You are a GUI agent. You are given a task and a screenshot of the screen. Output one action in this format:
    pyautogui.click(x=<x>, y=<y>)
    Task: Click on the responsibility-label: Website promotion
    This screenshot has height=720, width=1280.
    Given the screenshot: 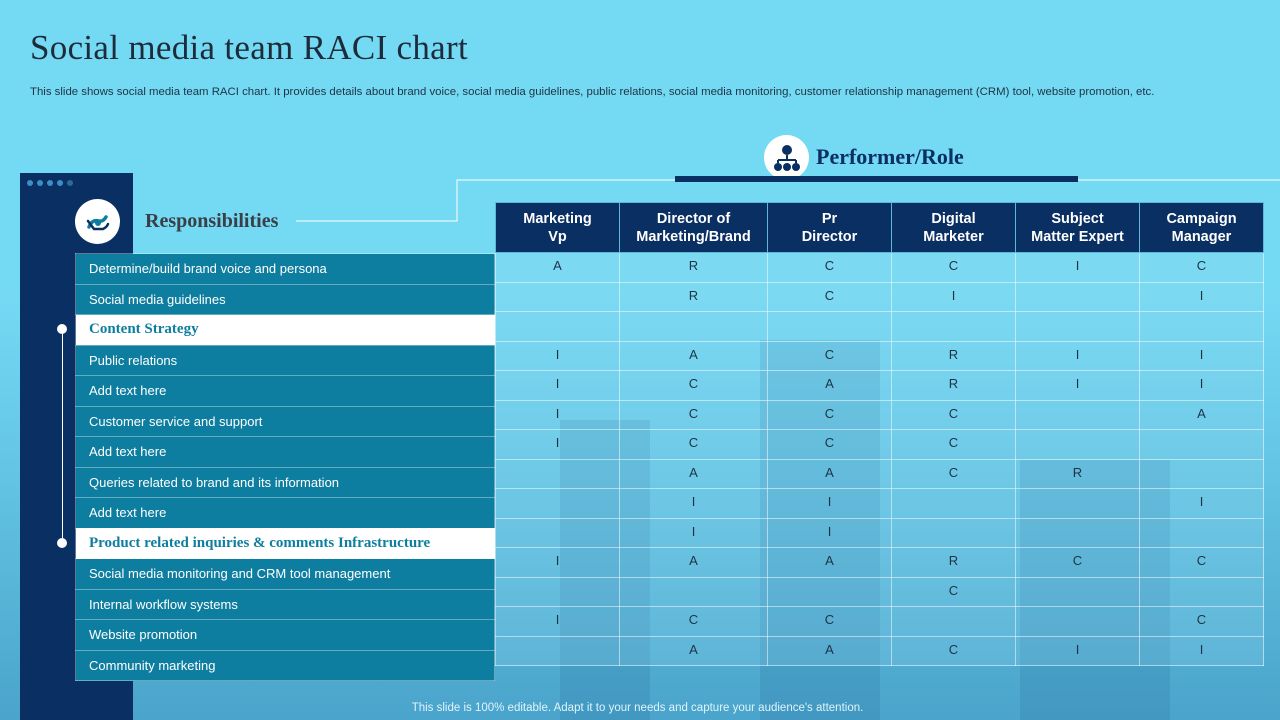 What is the action you would take?
    pyautogui.click(x=285, y=635)
    